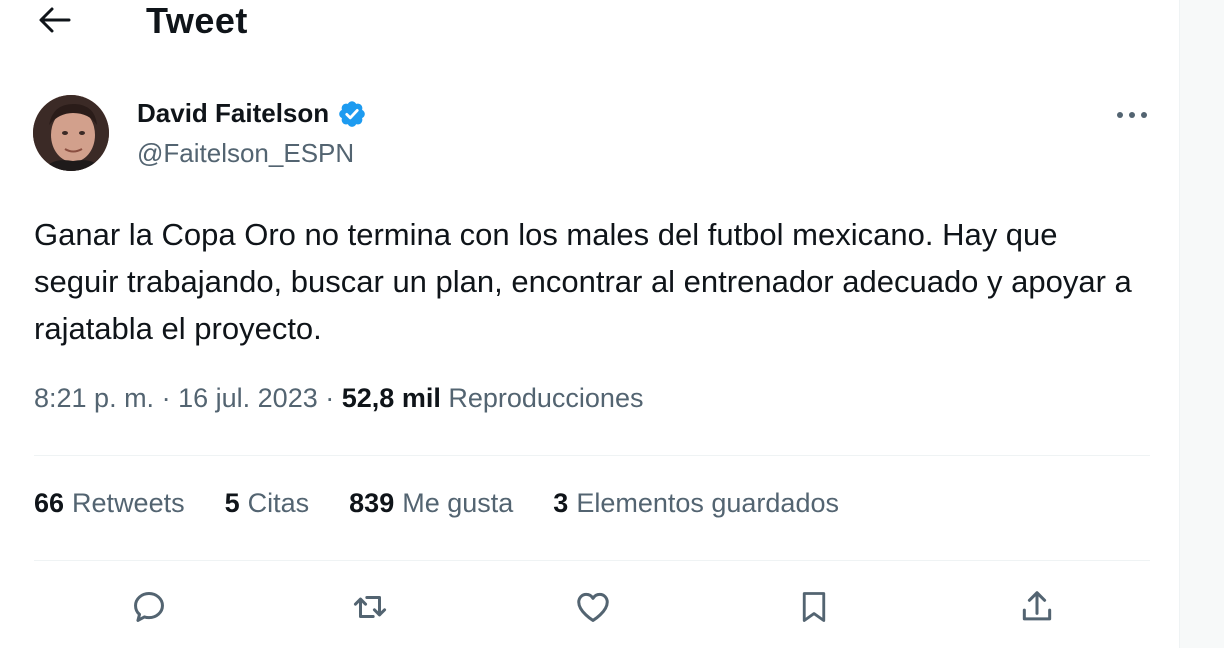 The width and height of the screenshot is (1224, 648). I want to click on page-title: Tweet, so click(197, 20).